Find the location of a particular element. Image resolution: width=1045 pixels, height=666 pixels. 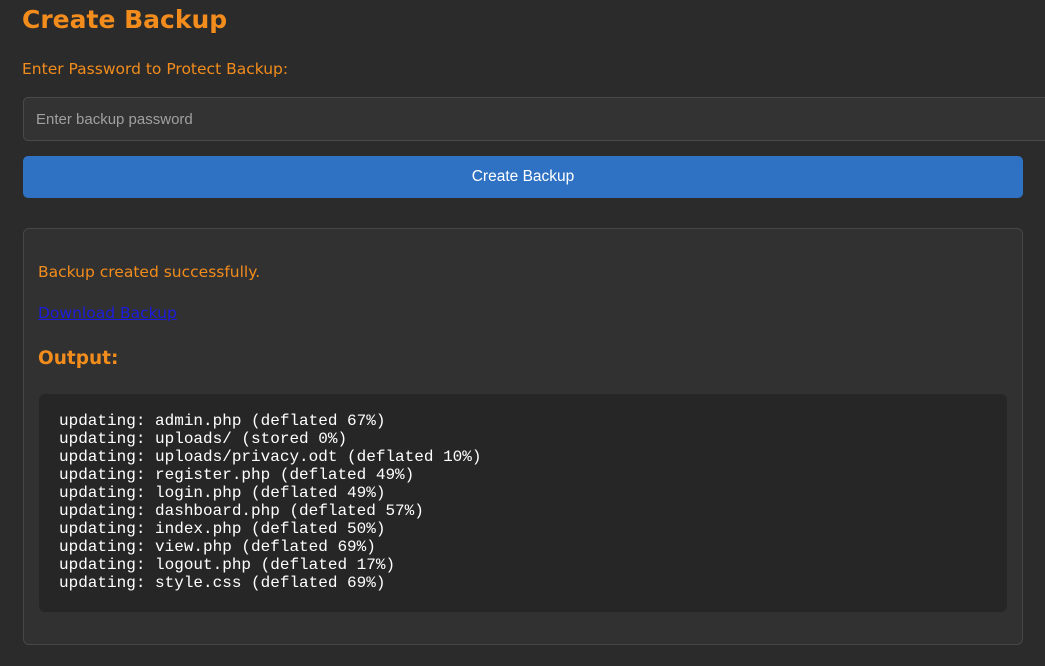

backup-password-input is located at coordinates (534, 119).